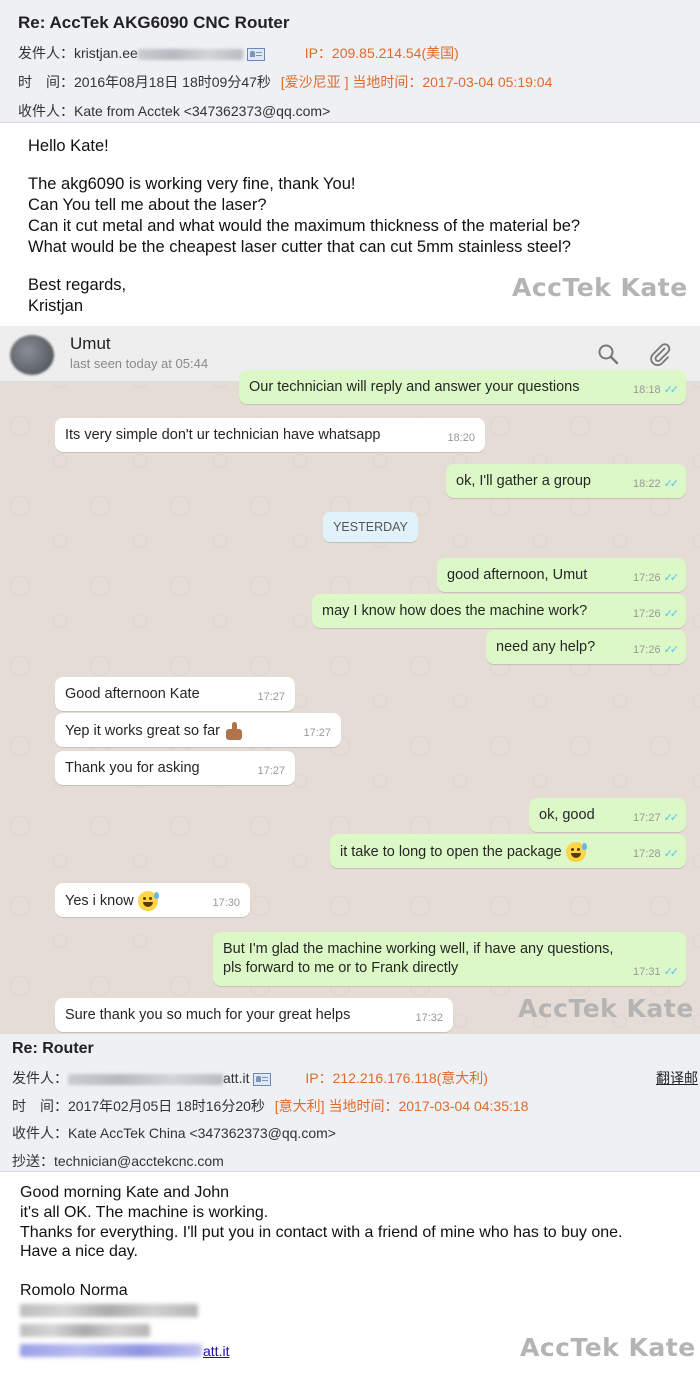 The width and height of the screenshot is (700, 1380). I want to click on message-time: 18:22 ✓✓, so click(656, 484).